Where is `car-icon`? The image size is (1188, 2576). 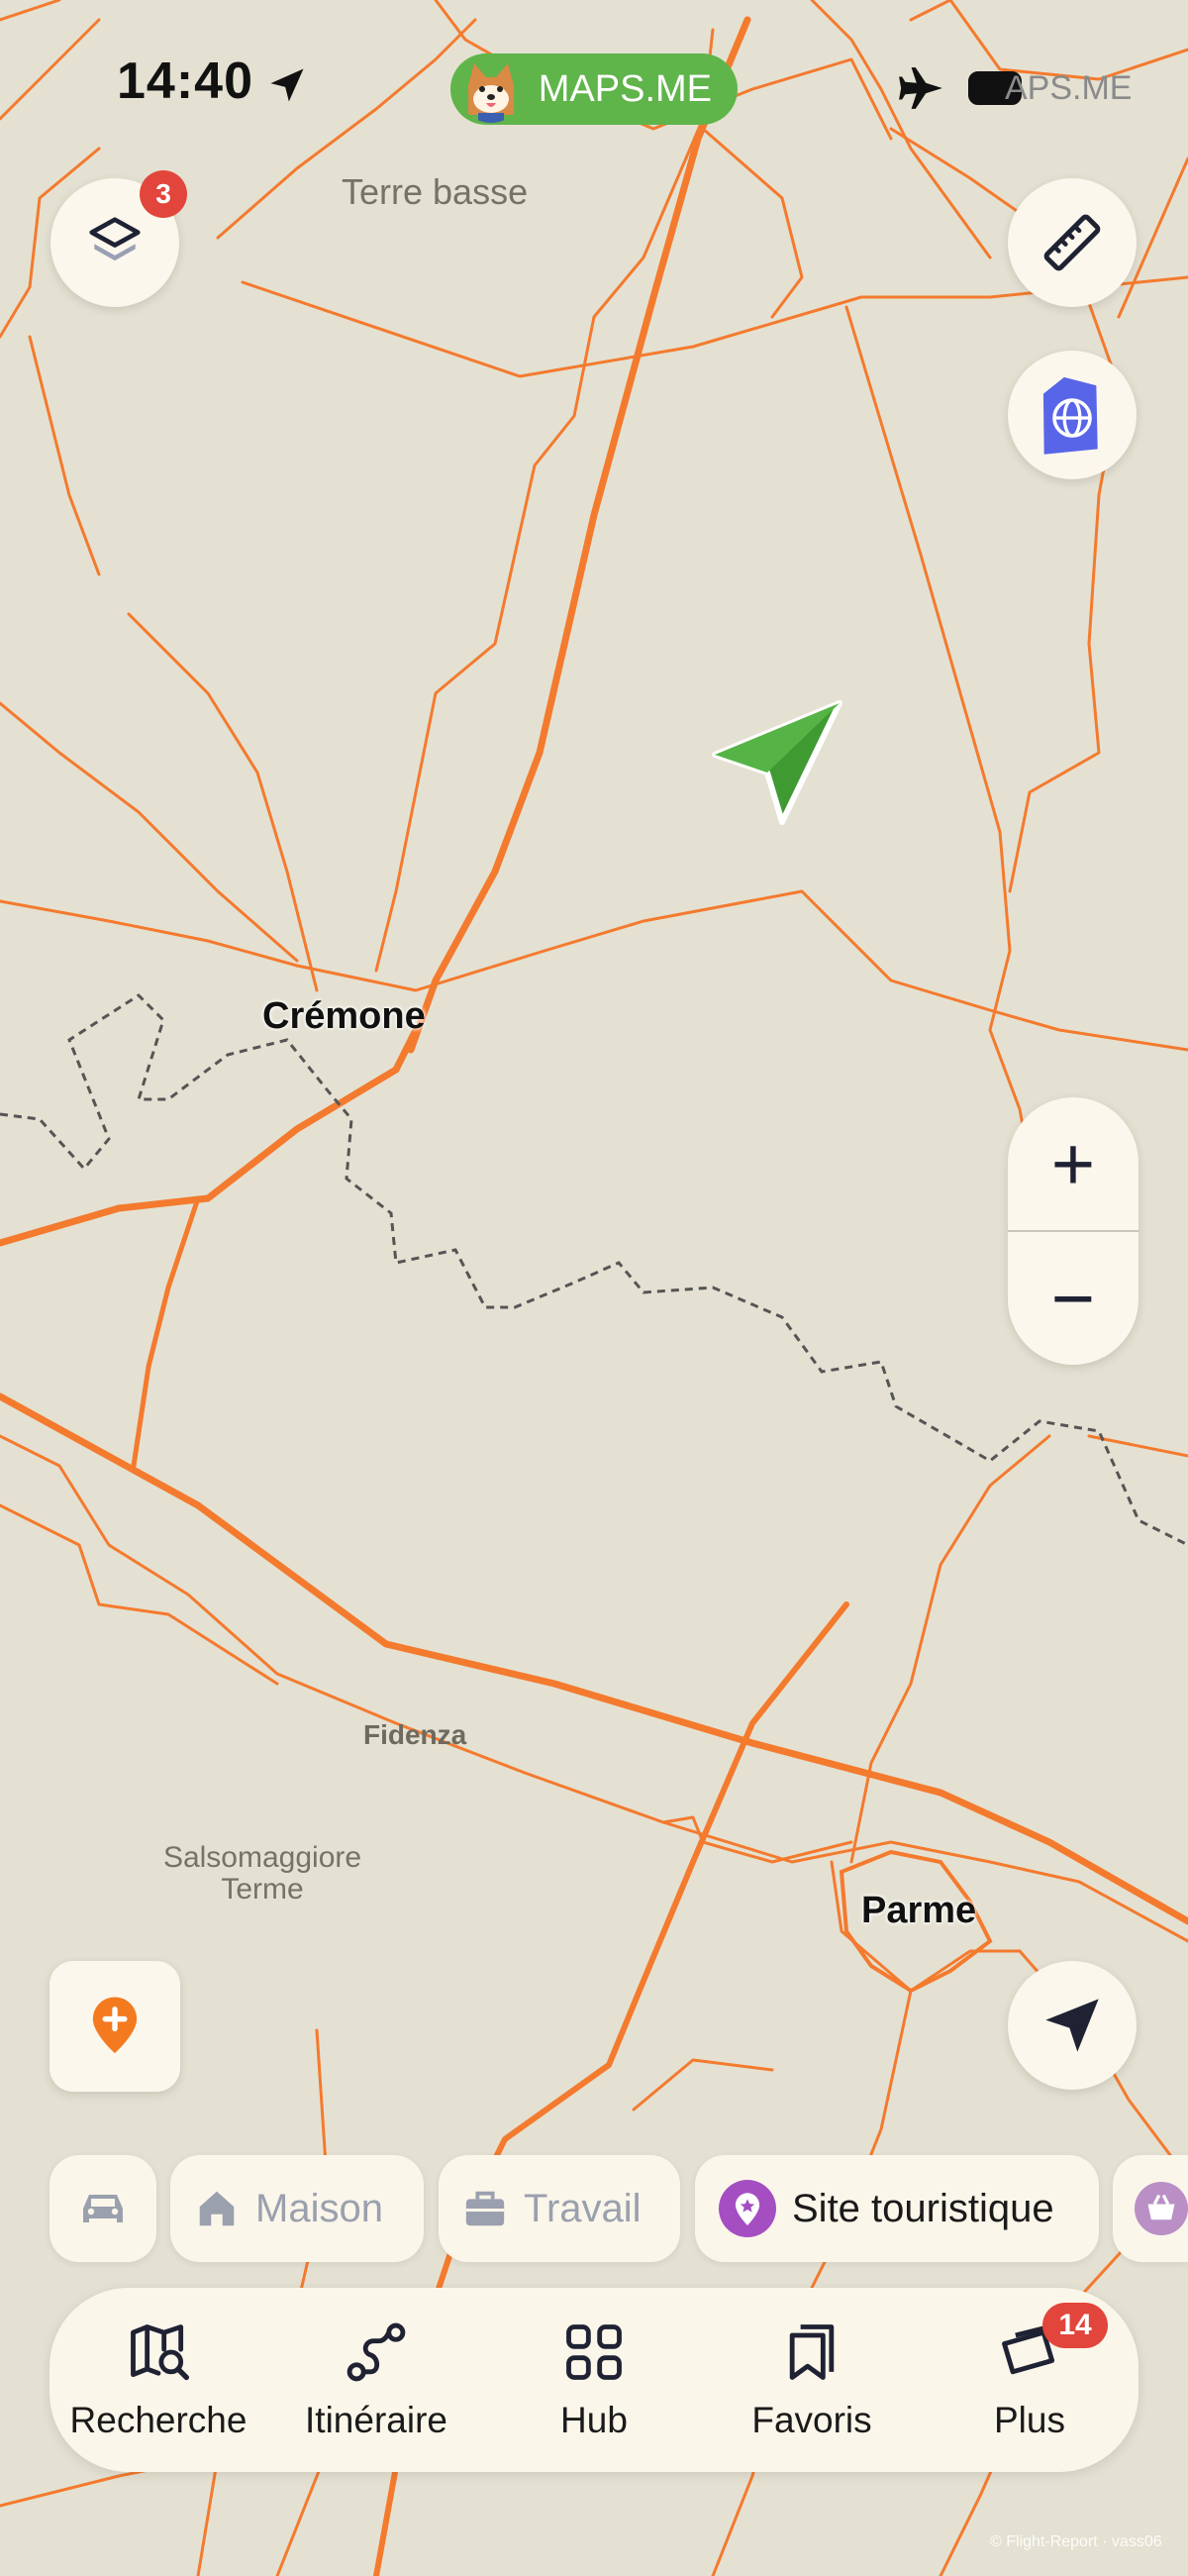 car-icon is located at coordinates (103, 2208).